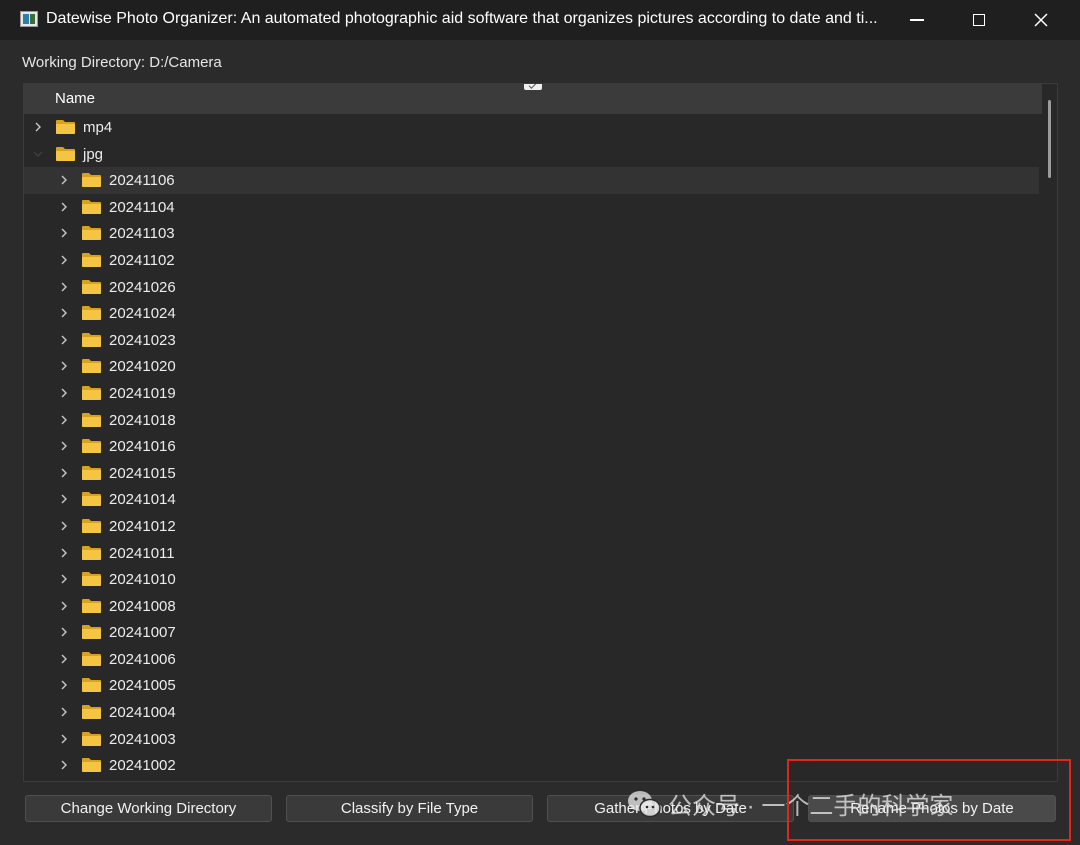  What do you see at coordinates (533, 765) in the screenshot?
I see `tree-row: 20241002` at bounding box center [533, 765].